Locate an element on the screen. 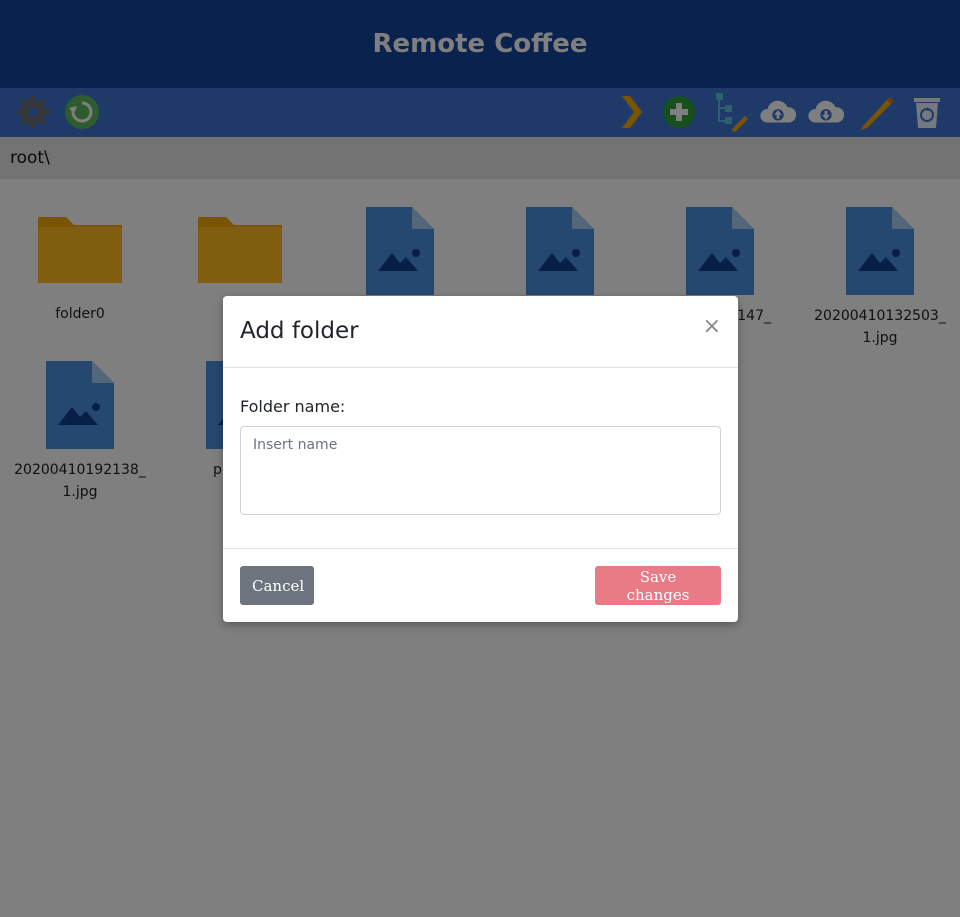  modal-header: Add folder × is located at coordinates (480, 332).